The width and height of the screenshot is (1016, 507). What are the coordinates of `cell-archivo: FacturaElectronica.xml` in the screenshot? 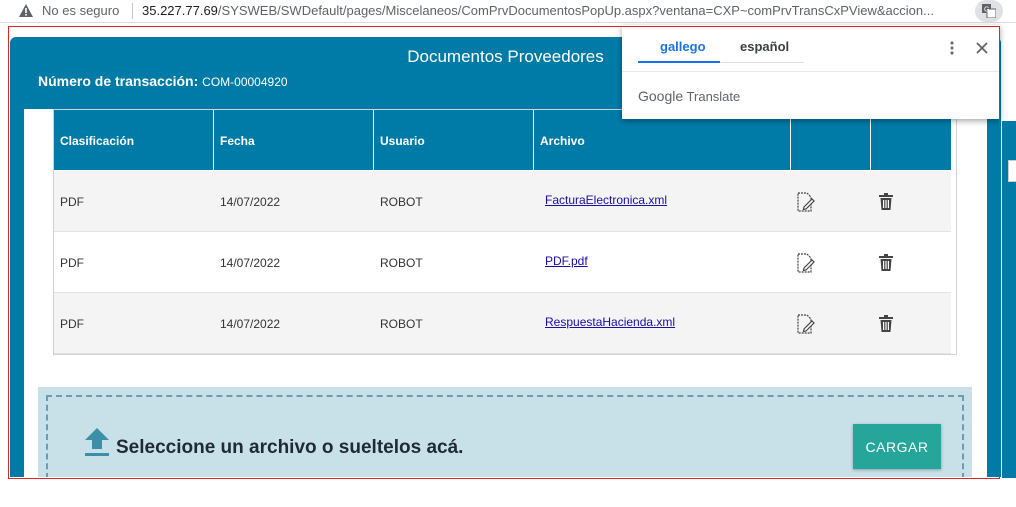 It's located at (662, 201).